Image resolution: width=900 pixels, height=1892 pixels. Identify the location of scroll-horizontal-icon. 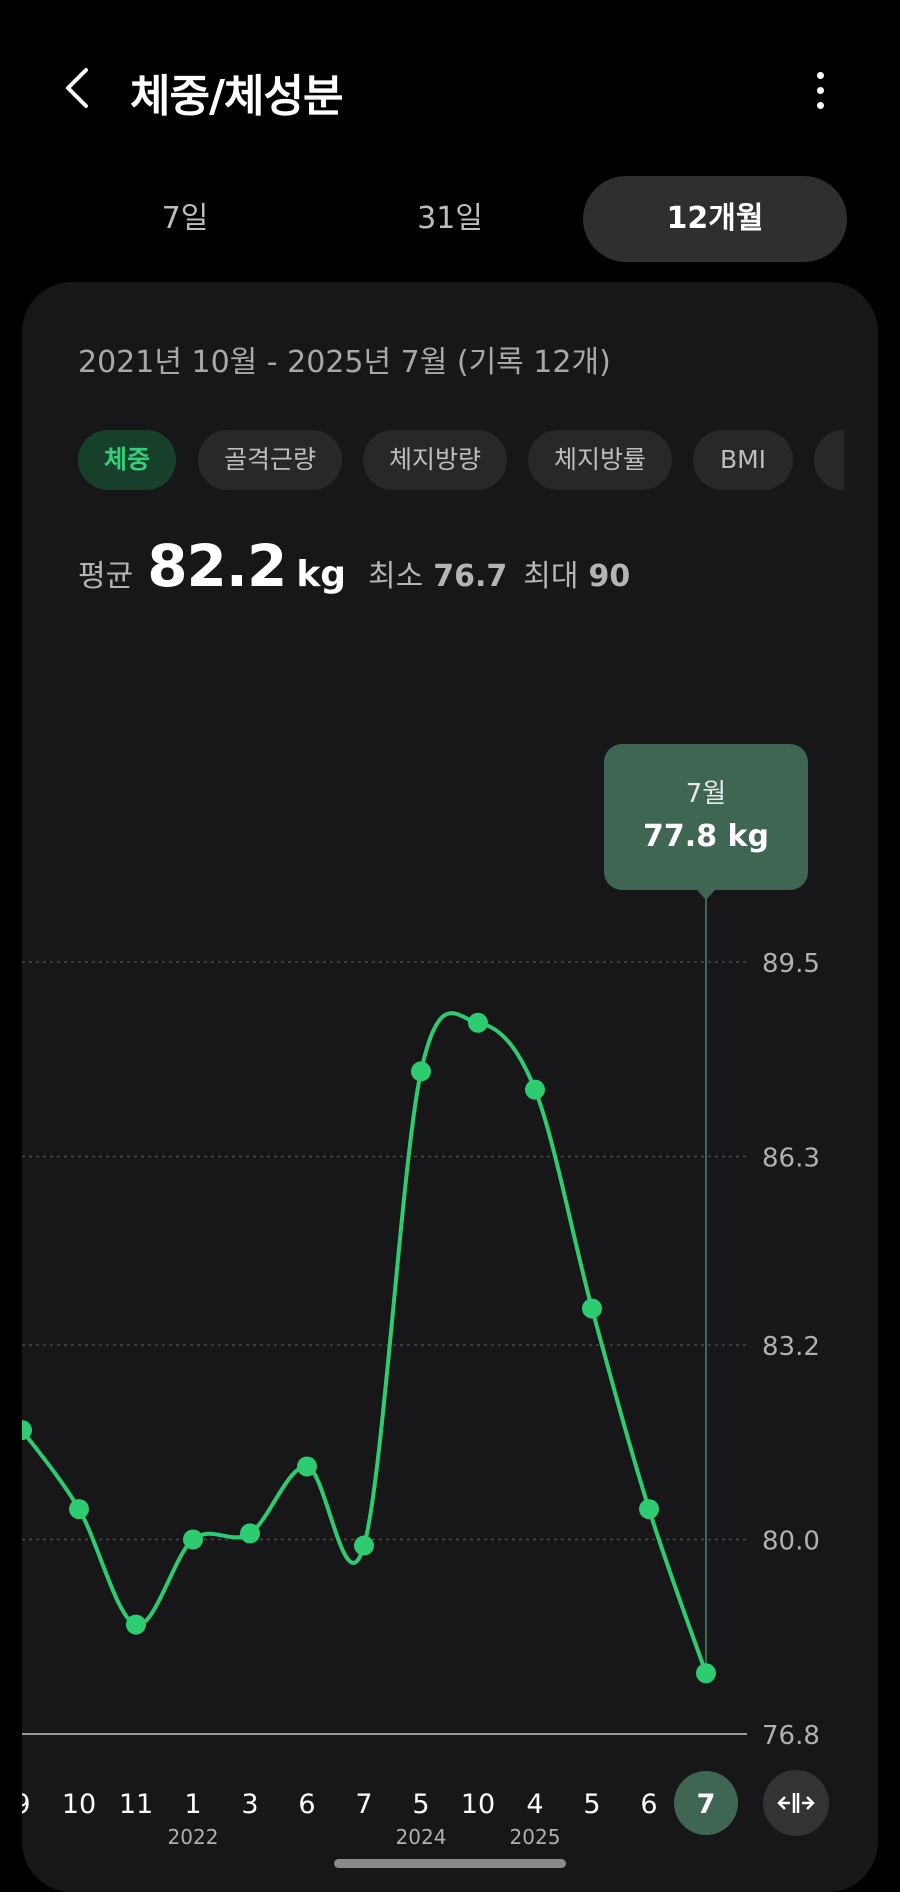
(796, 1803).